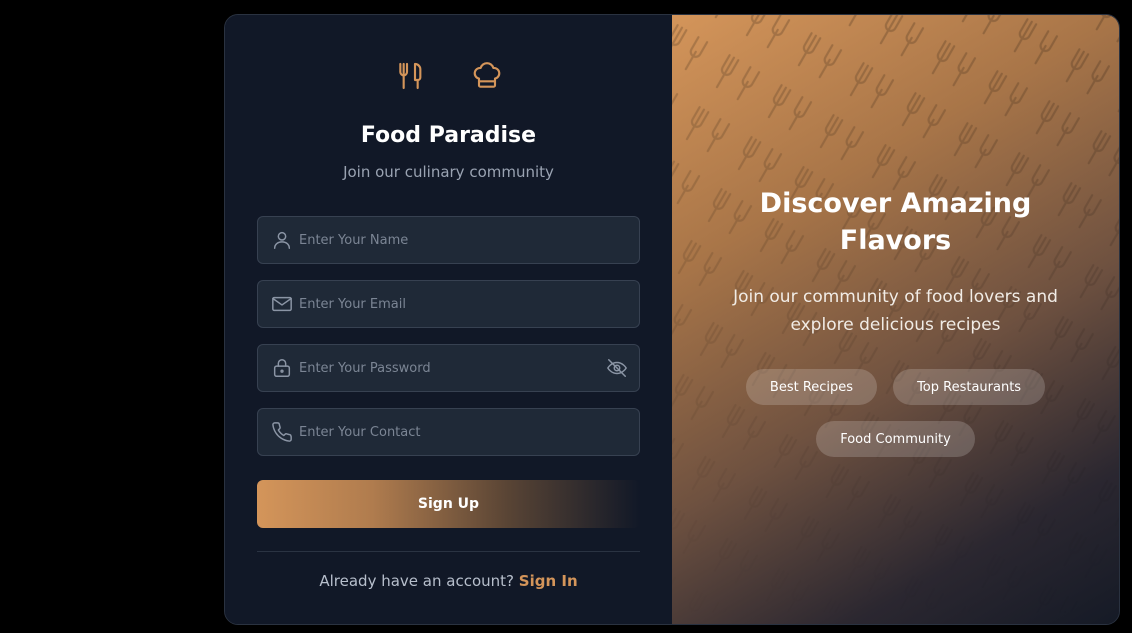 This screenshot has height=633, width=1132. What do you see at coordinates (416, 581) in the screenshot?
I see `sign-in-prompt-text: Already have an account?` at bounding box center [416, 581].